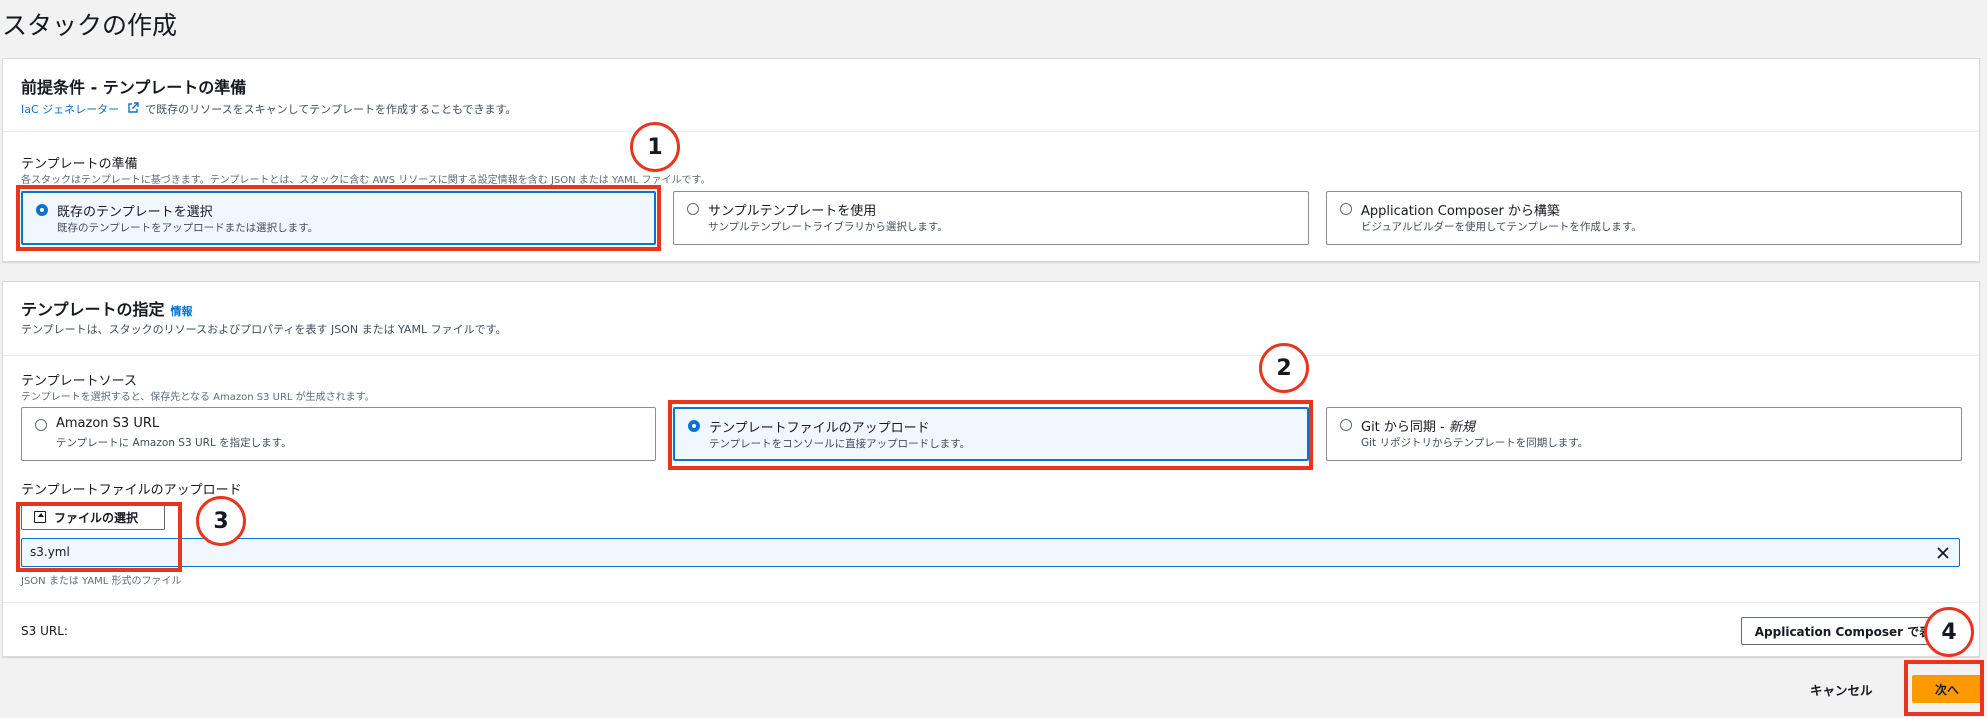  I want to click on file-name: s3.yml, so click(50, 552).